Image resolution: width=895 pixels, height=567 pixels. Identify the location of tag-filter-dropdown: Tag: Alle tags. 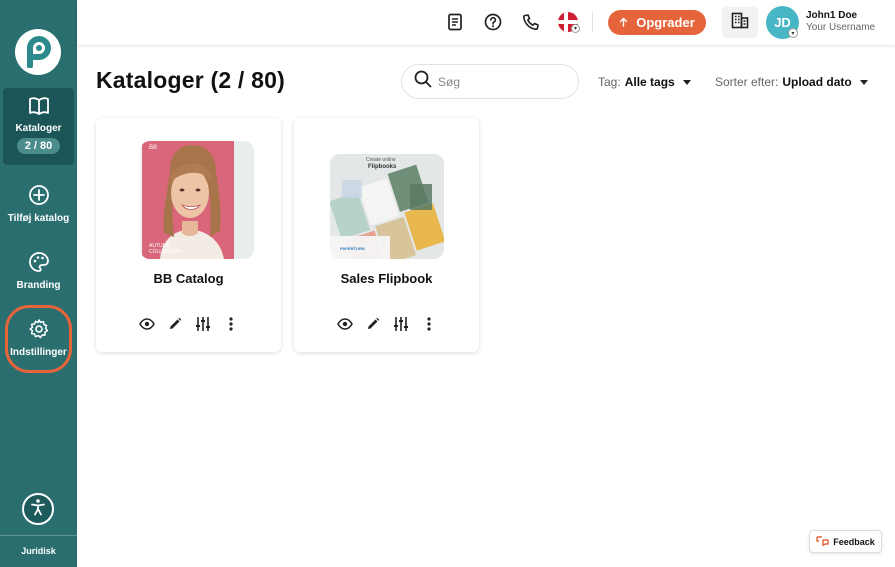
(644, 82).